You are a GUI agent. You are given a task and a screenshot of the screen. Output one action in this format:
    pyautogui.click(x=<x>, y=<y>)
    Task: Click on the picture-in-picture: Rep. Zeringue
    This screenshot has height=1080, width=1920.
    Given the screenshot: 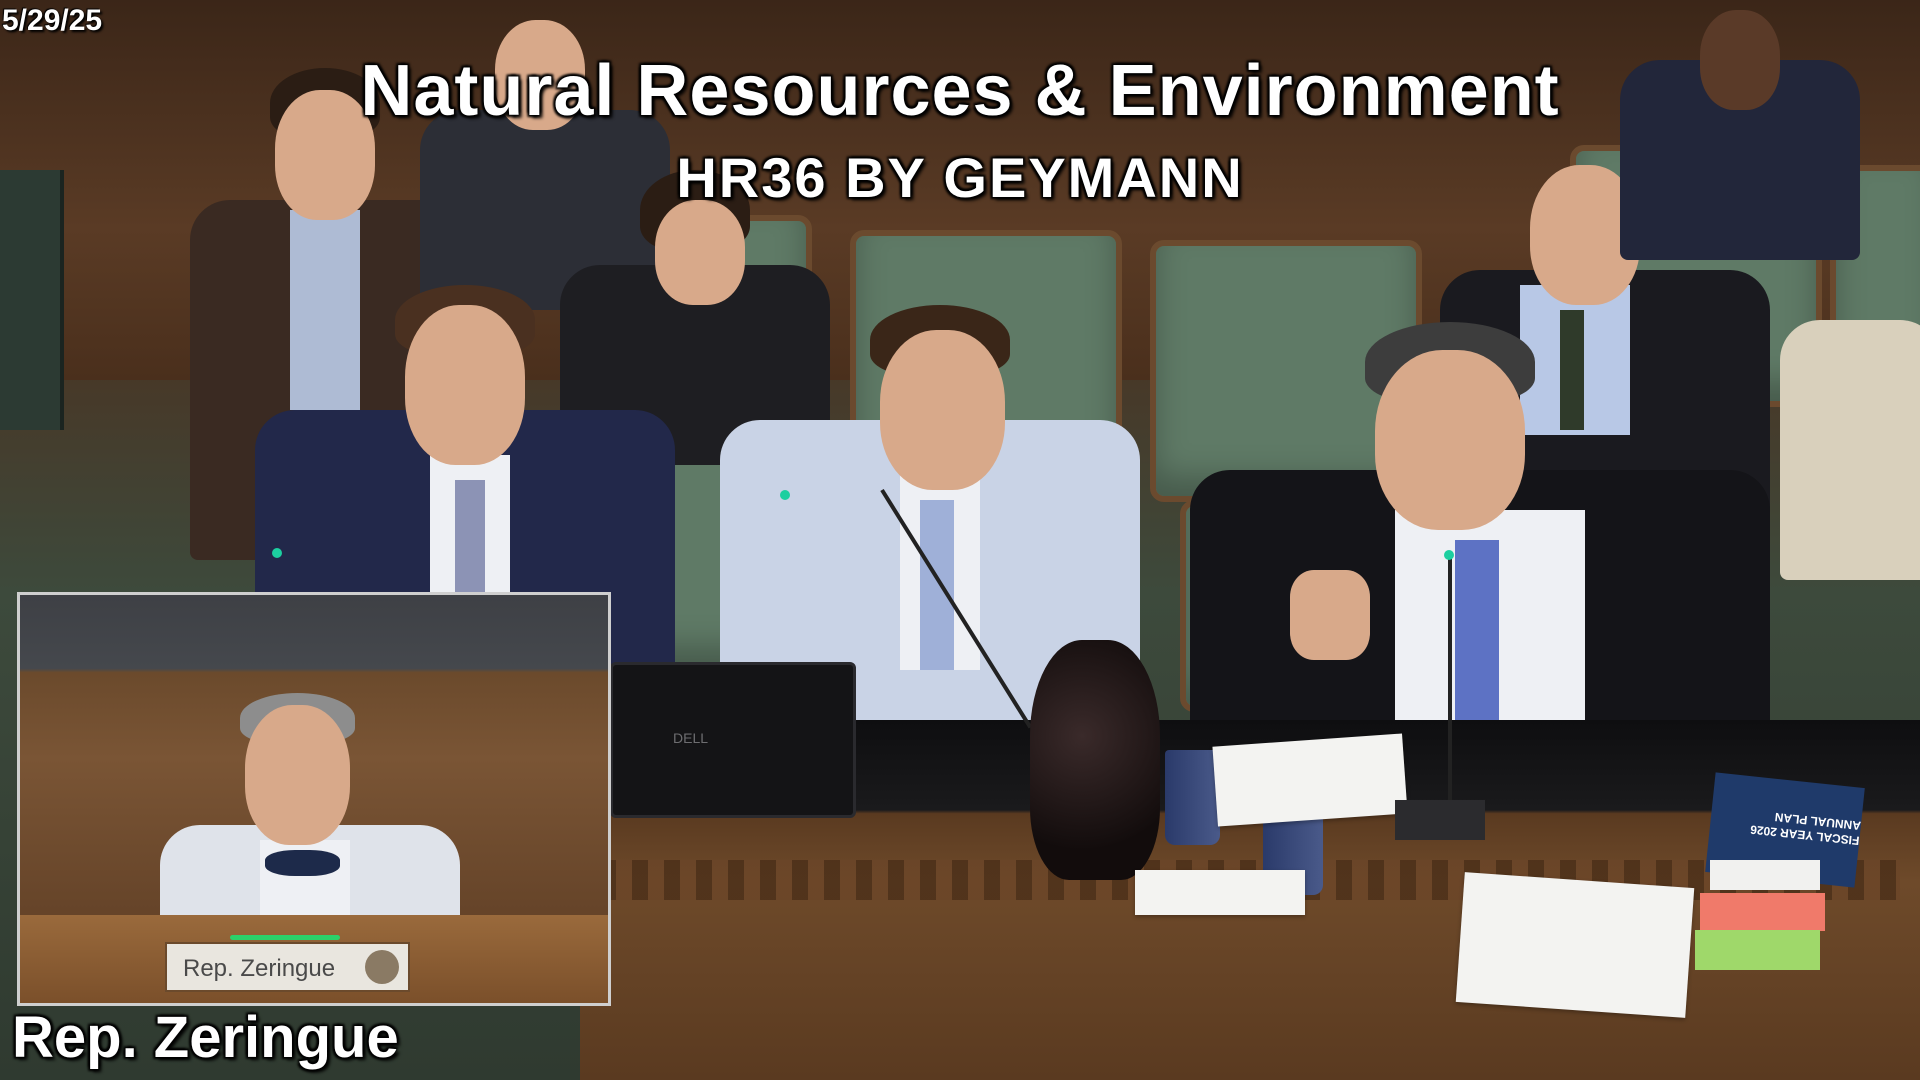 What is the action you would take?
    pyautogui.click(x=314, y=799)
    